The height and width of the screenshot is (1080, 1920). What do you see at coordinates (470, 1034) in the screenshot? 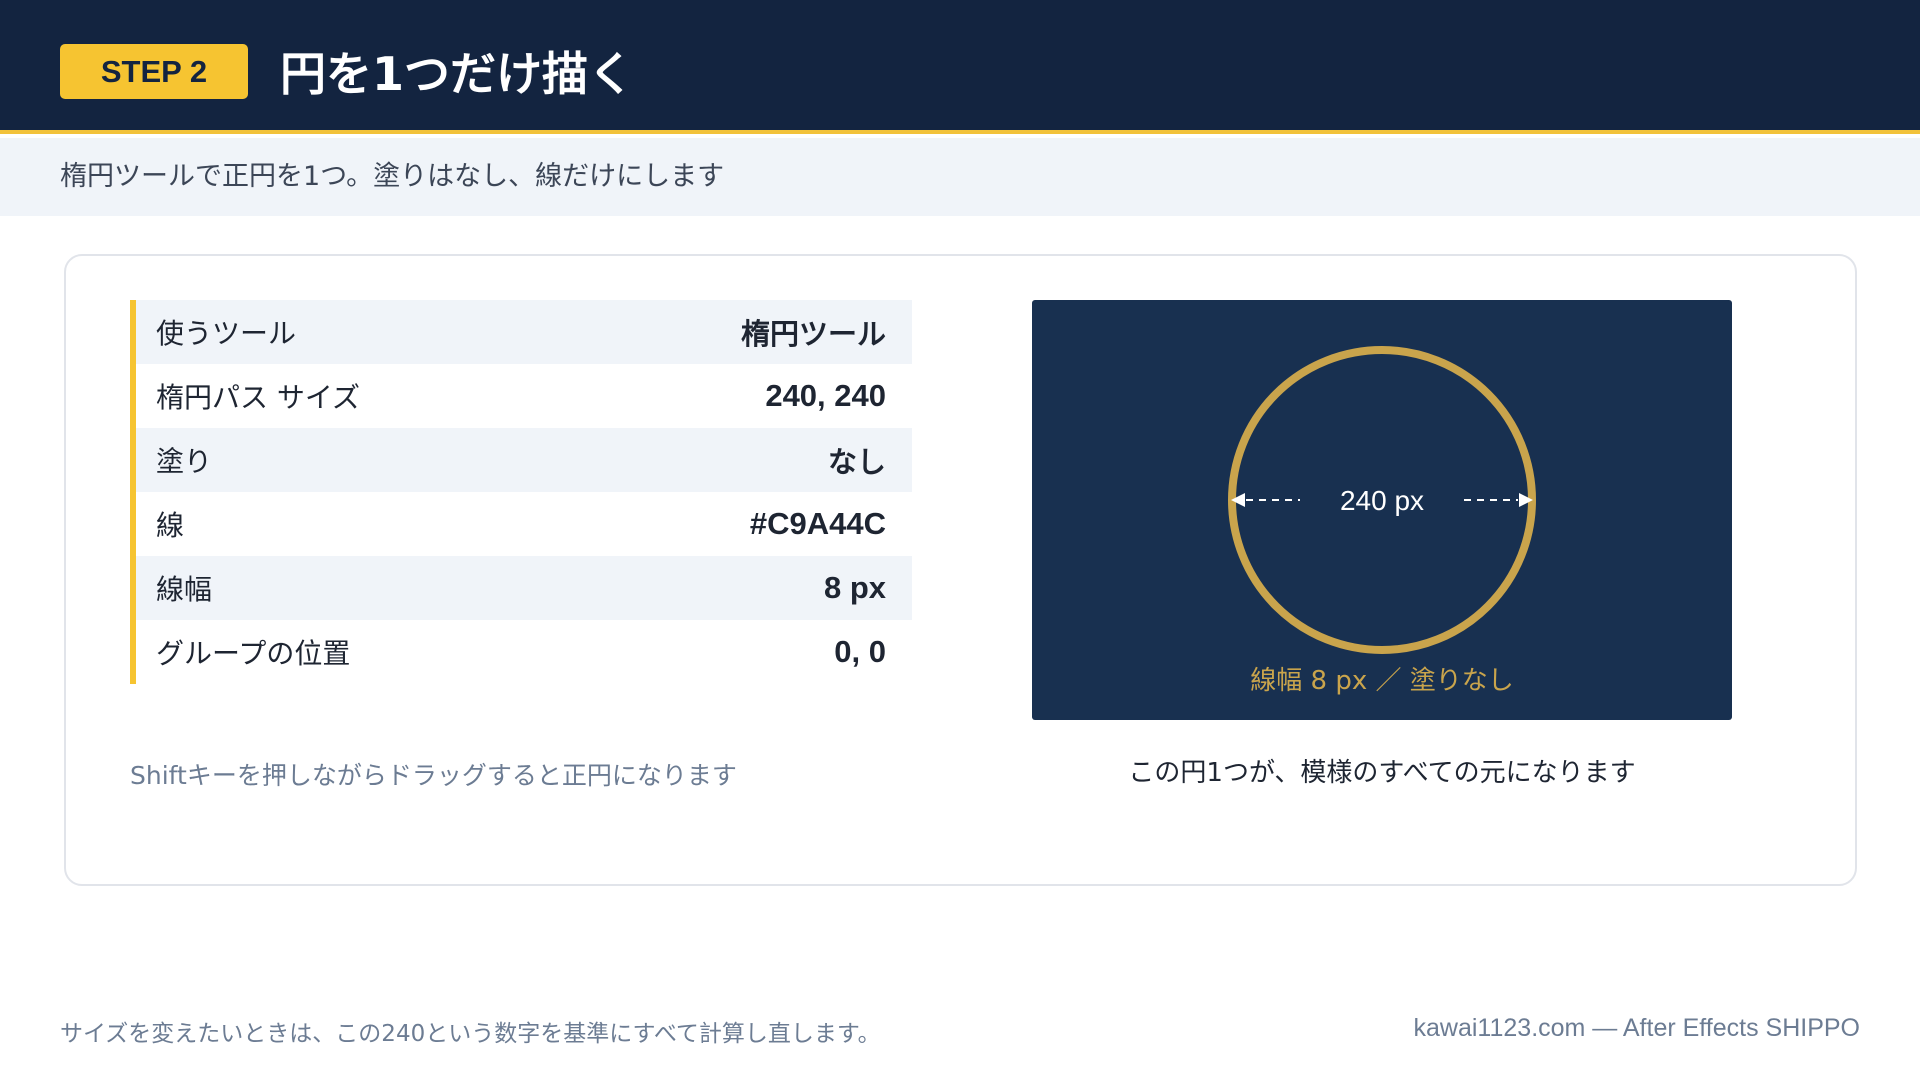
I see `footer-note: サイズを変えたいときは、この240という数字を基準にすべて計算し直します。` at bounding box center [470, 1034].